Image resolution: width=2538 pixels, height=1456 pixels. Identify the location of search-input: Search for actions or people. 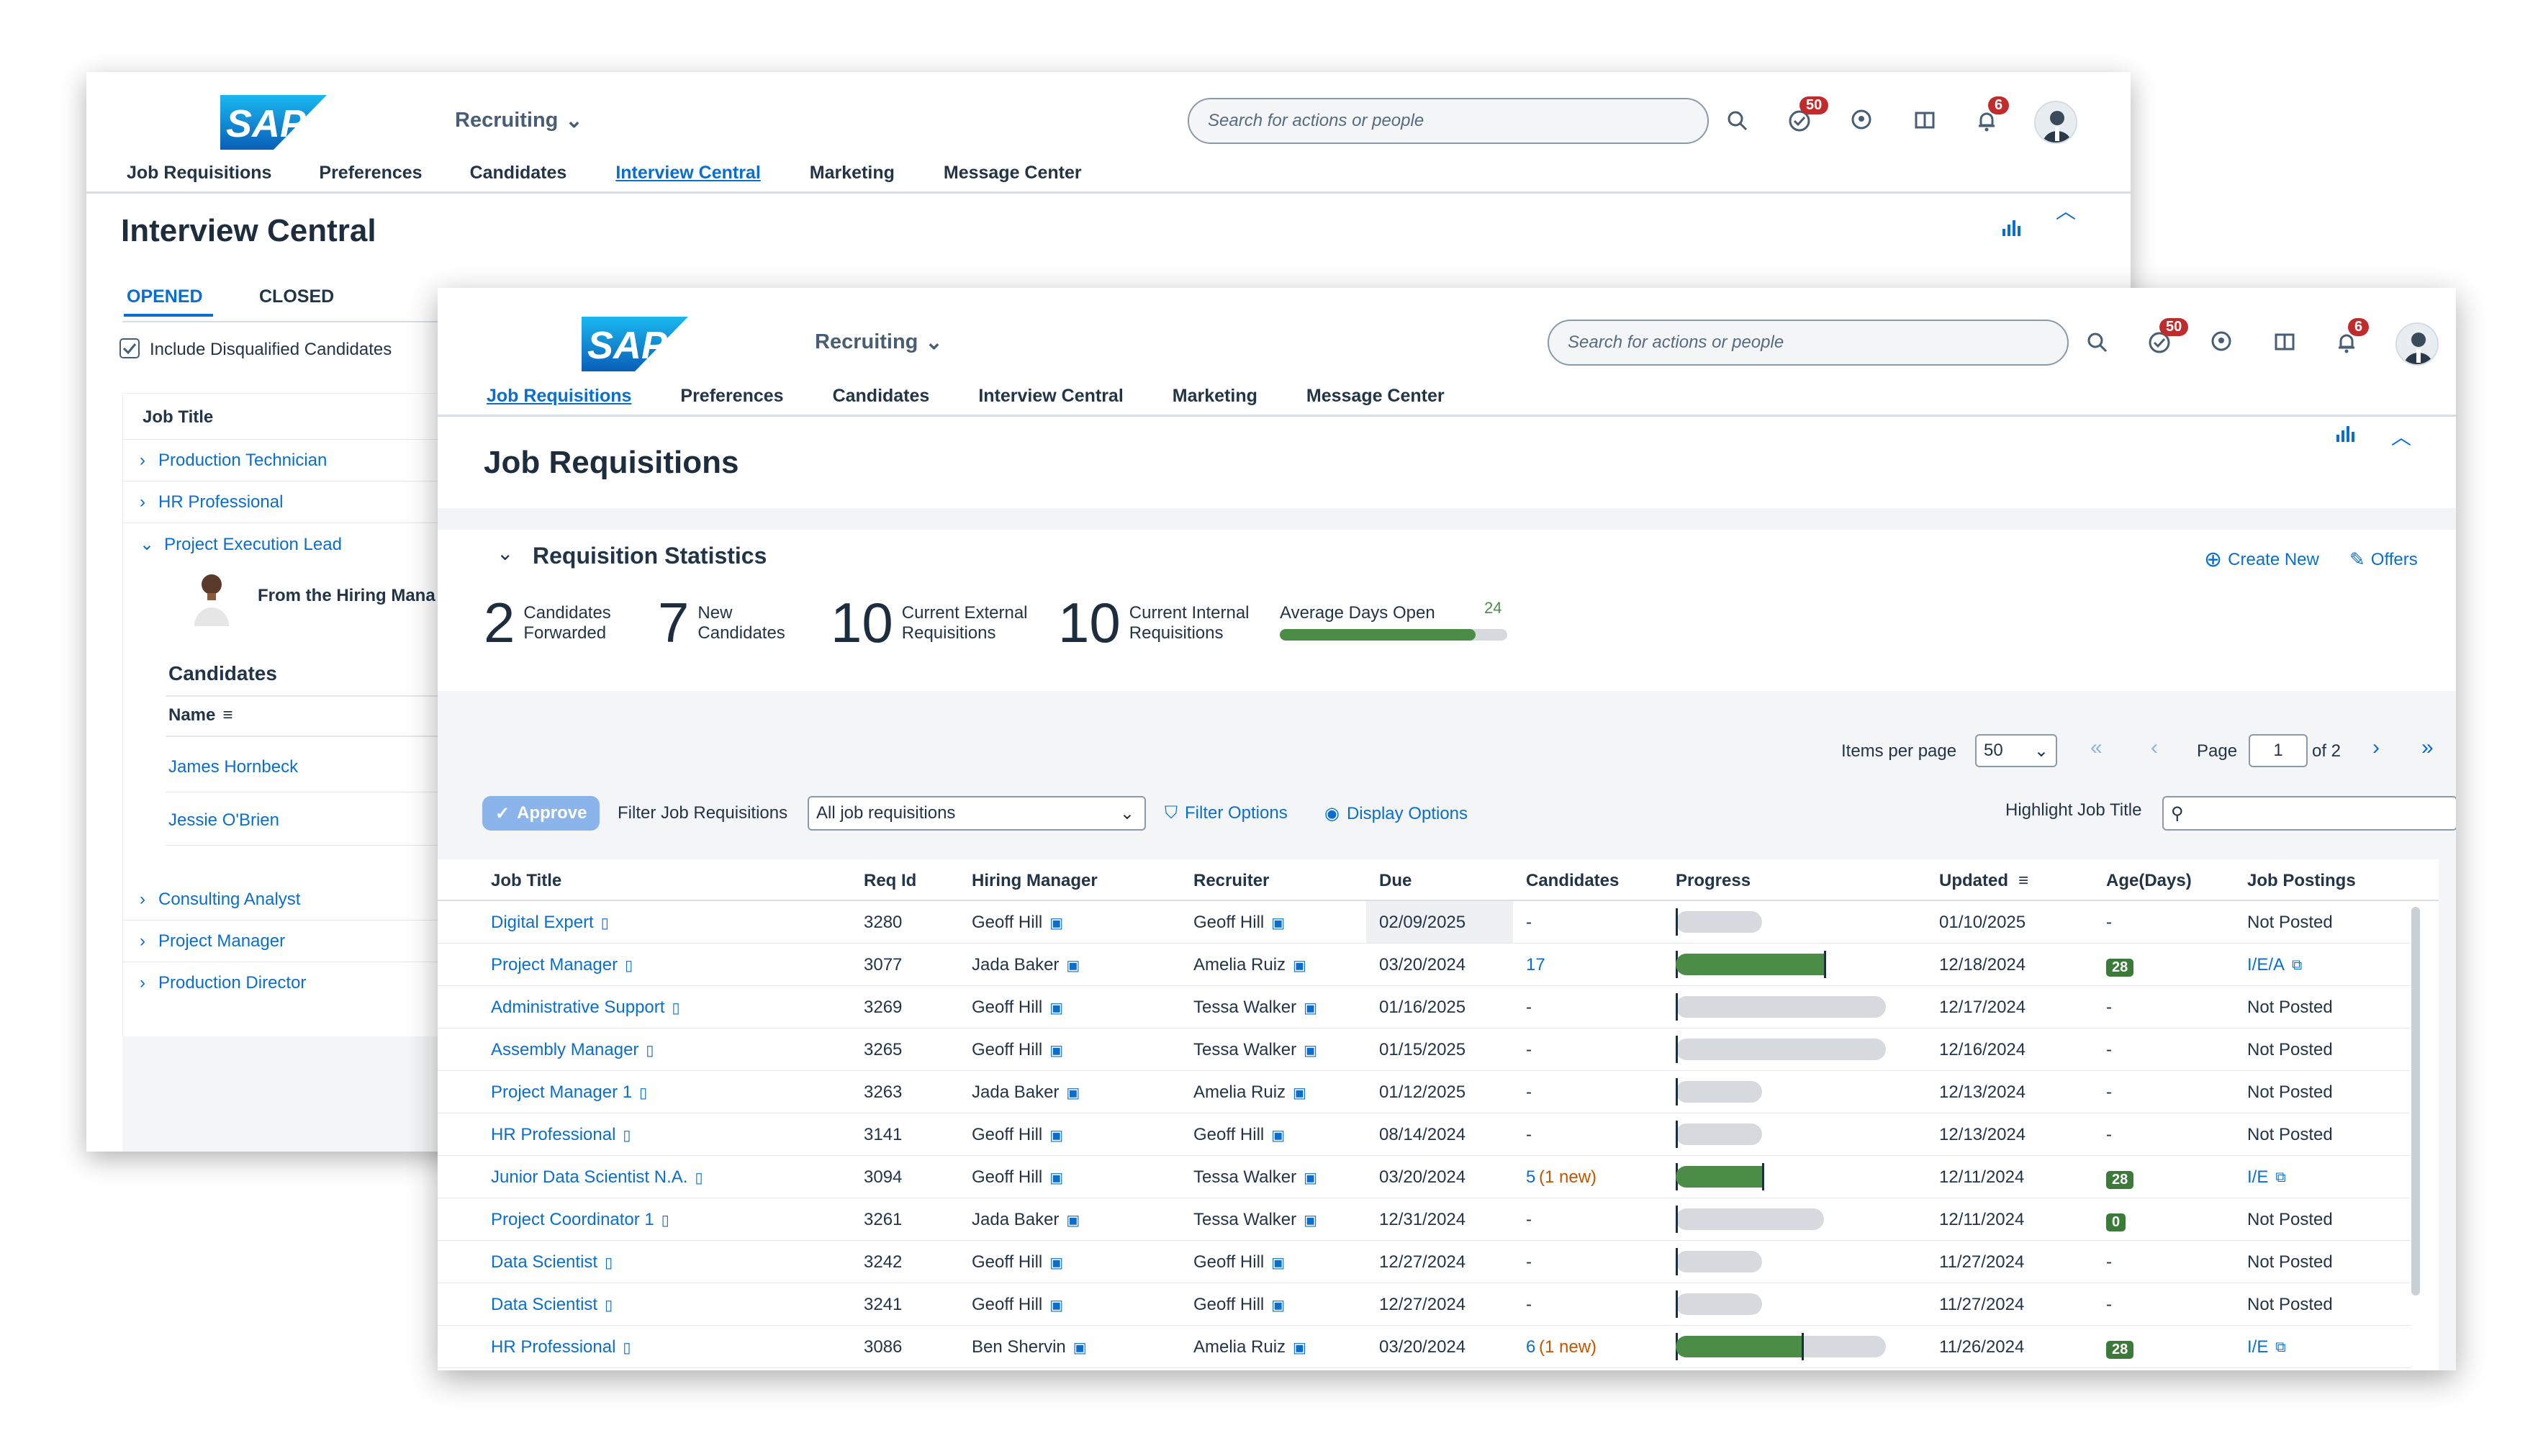
(1448, 121).